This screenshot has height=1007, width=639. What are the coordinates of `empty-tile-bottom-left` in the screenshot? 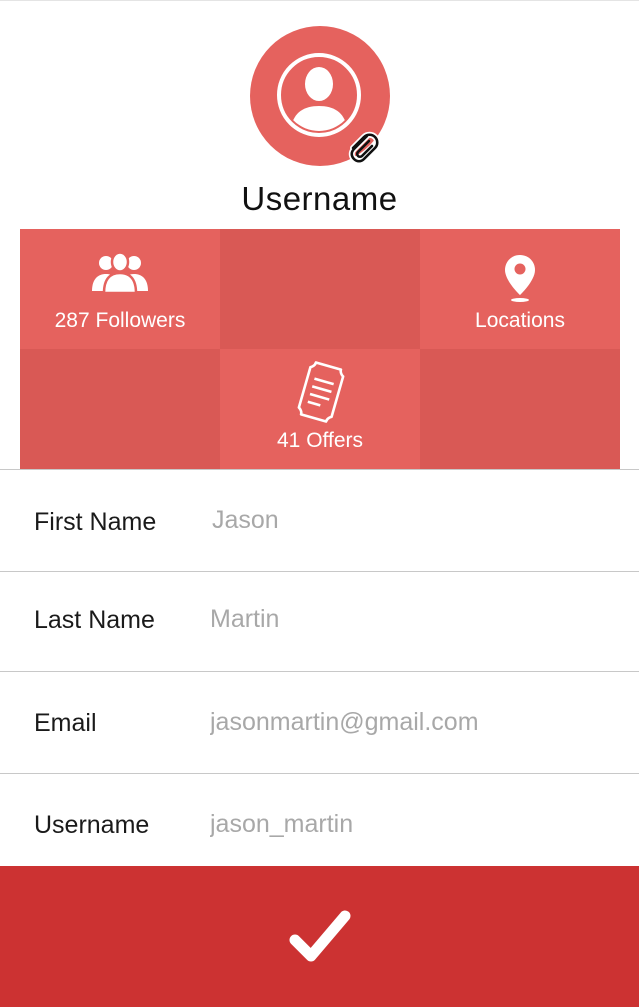 It's located at (120, 409).